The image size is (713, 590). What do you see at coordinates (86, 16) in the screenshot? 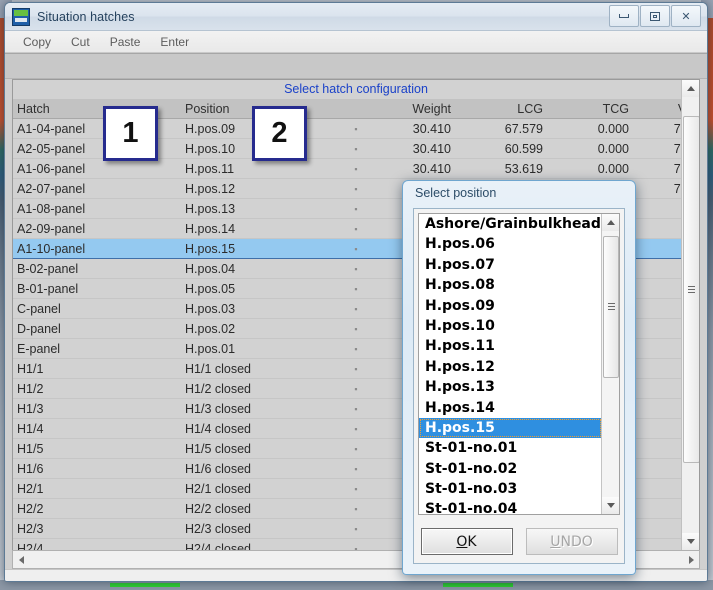
I see `window-title: Situation hatches` at bounding box center [86, 16].